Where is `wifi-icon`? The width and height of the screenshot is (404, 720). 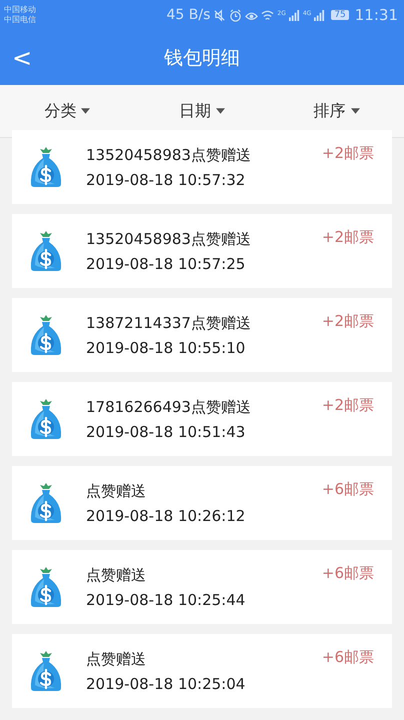
wifi-icon is located at coordinates (267, 15).